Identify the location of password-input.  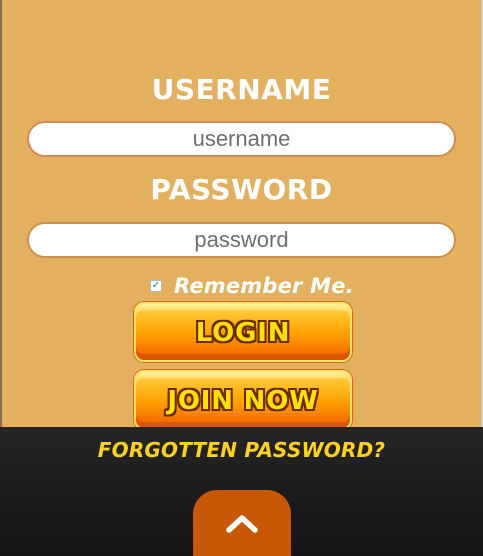
(241, 240).